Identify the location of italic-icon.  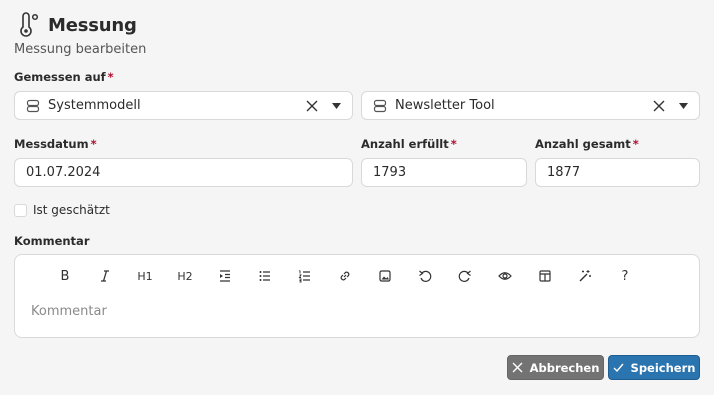
(105, 276).